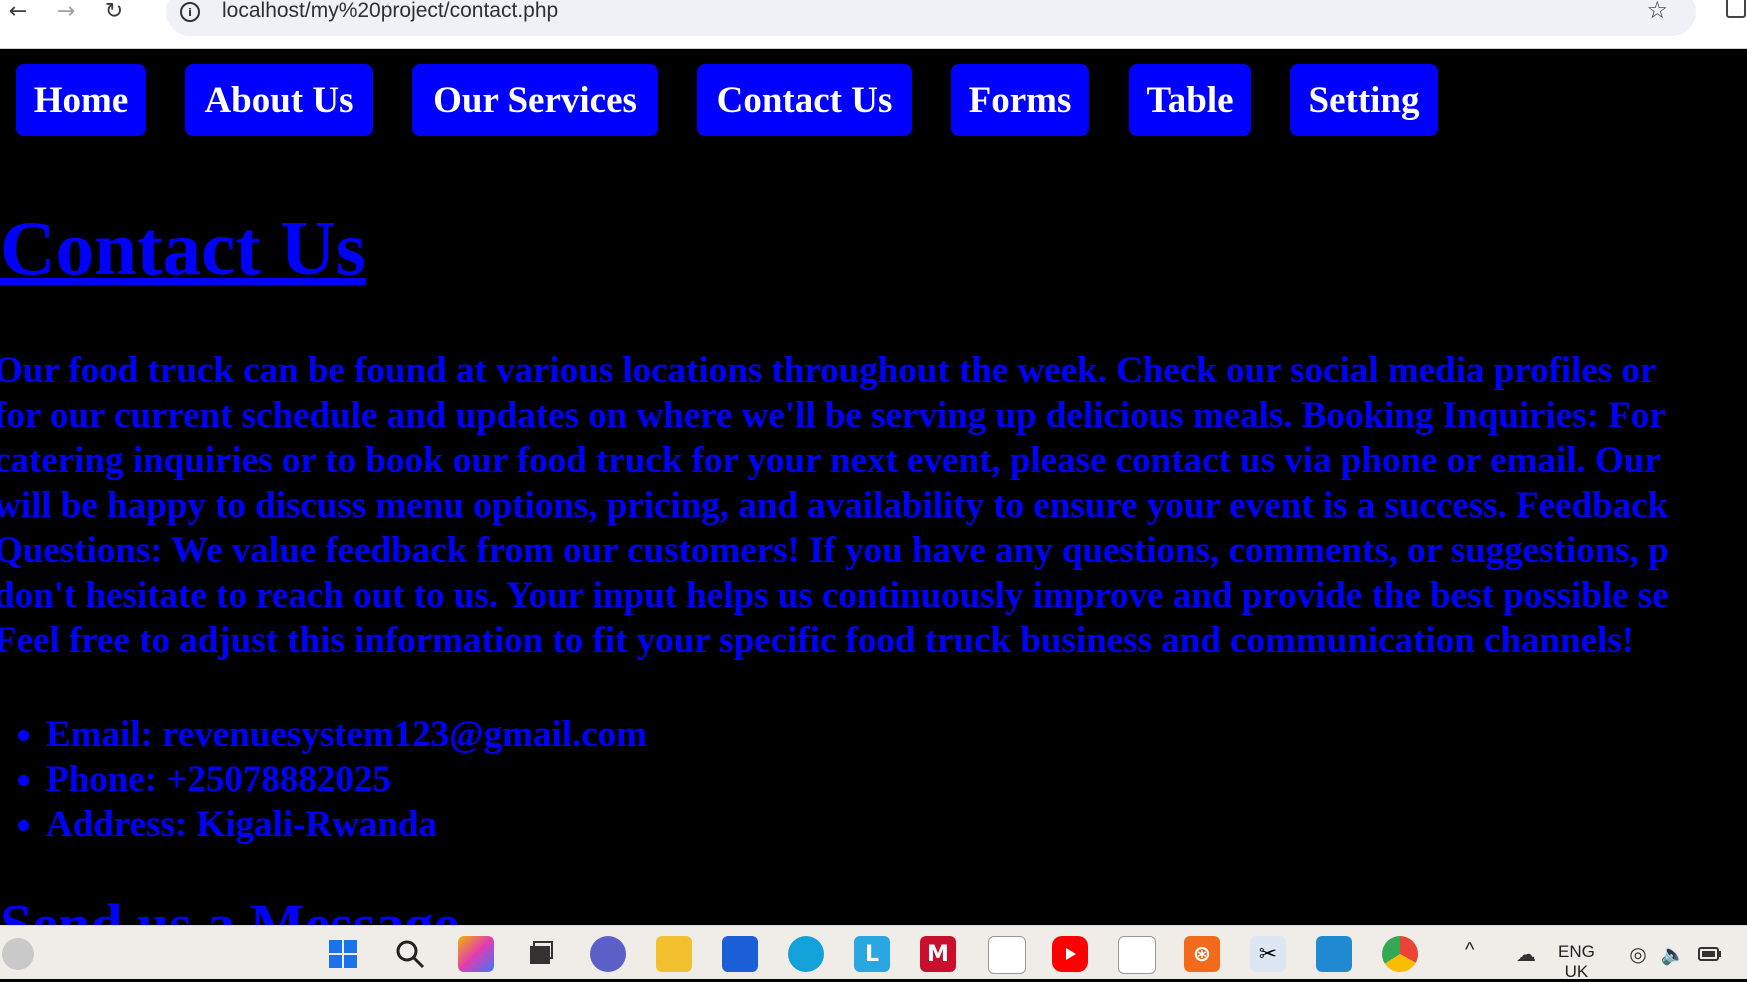 This screenshot has height=982, width=1747. I want to click on battery-icon, so click(1710, 954).